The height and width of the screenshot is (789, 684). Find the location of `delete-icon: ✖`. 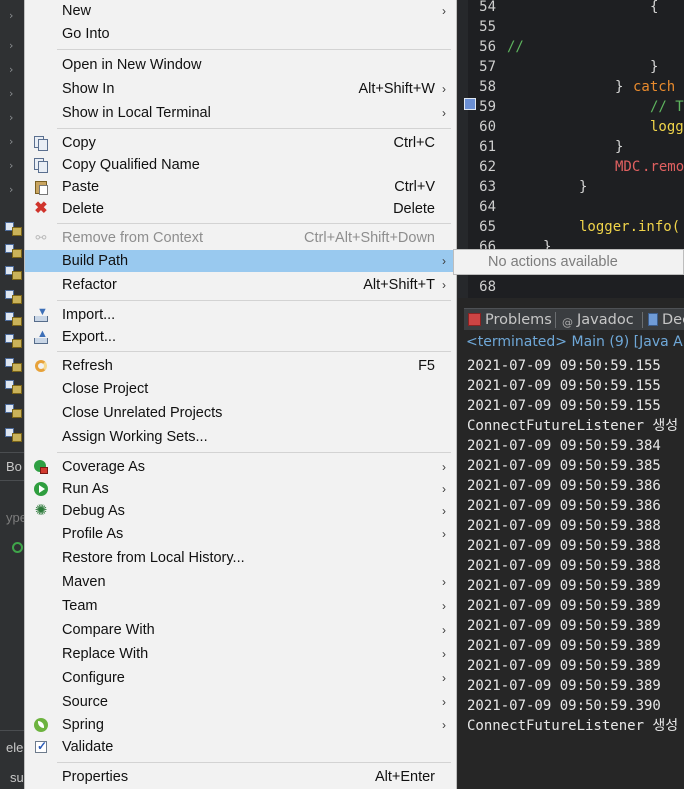

delete-icon: ✖ is located at coordinates (41, 208).